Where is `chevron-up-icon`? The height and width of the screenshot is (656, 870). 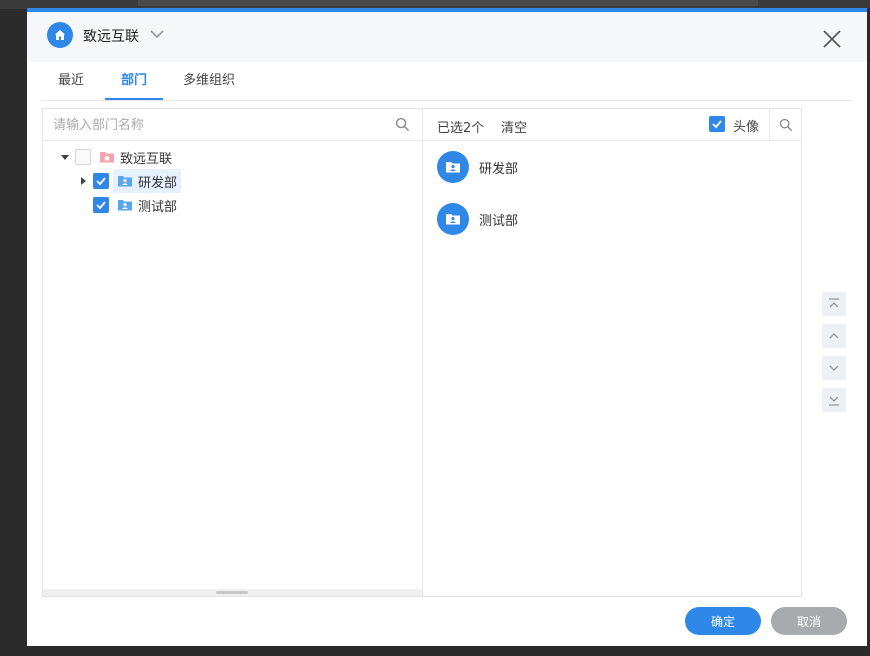 chevron-up-icon is located at coordinates (834, 336).